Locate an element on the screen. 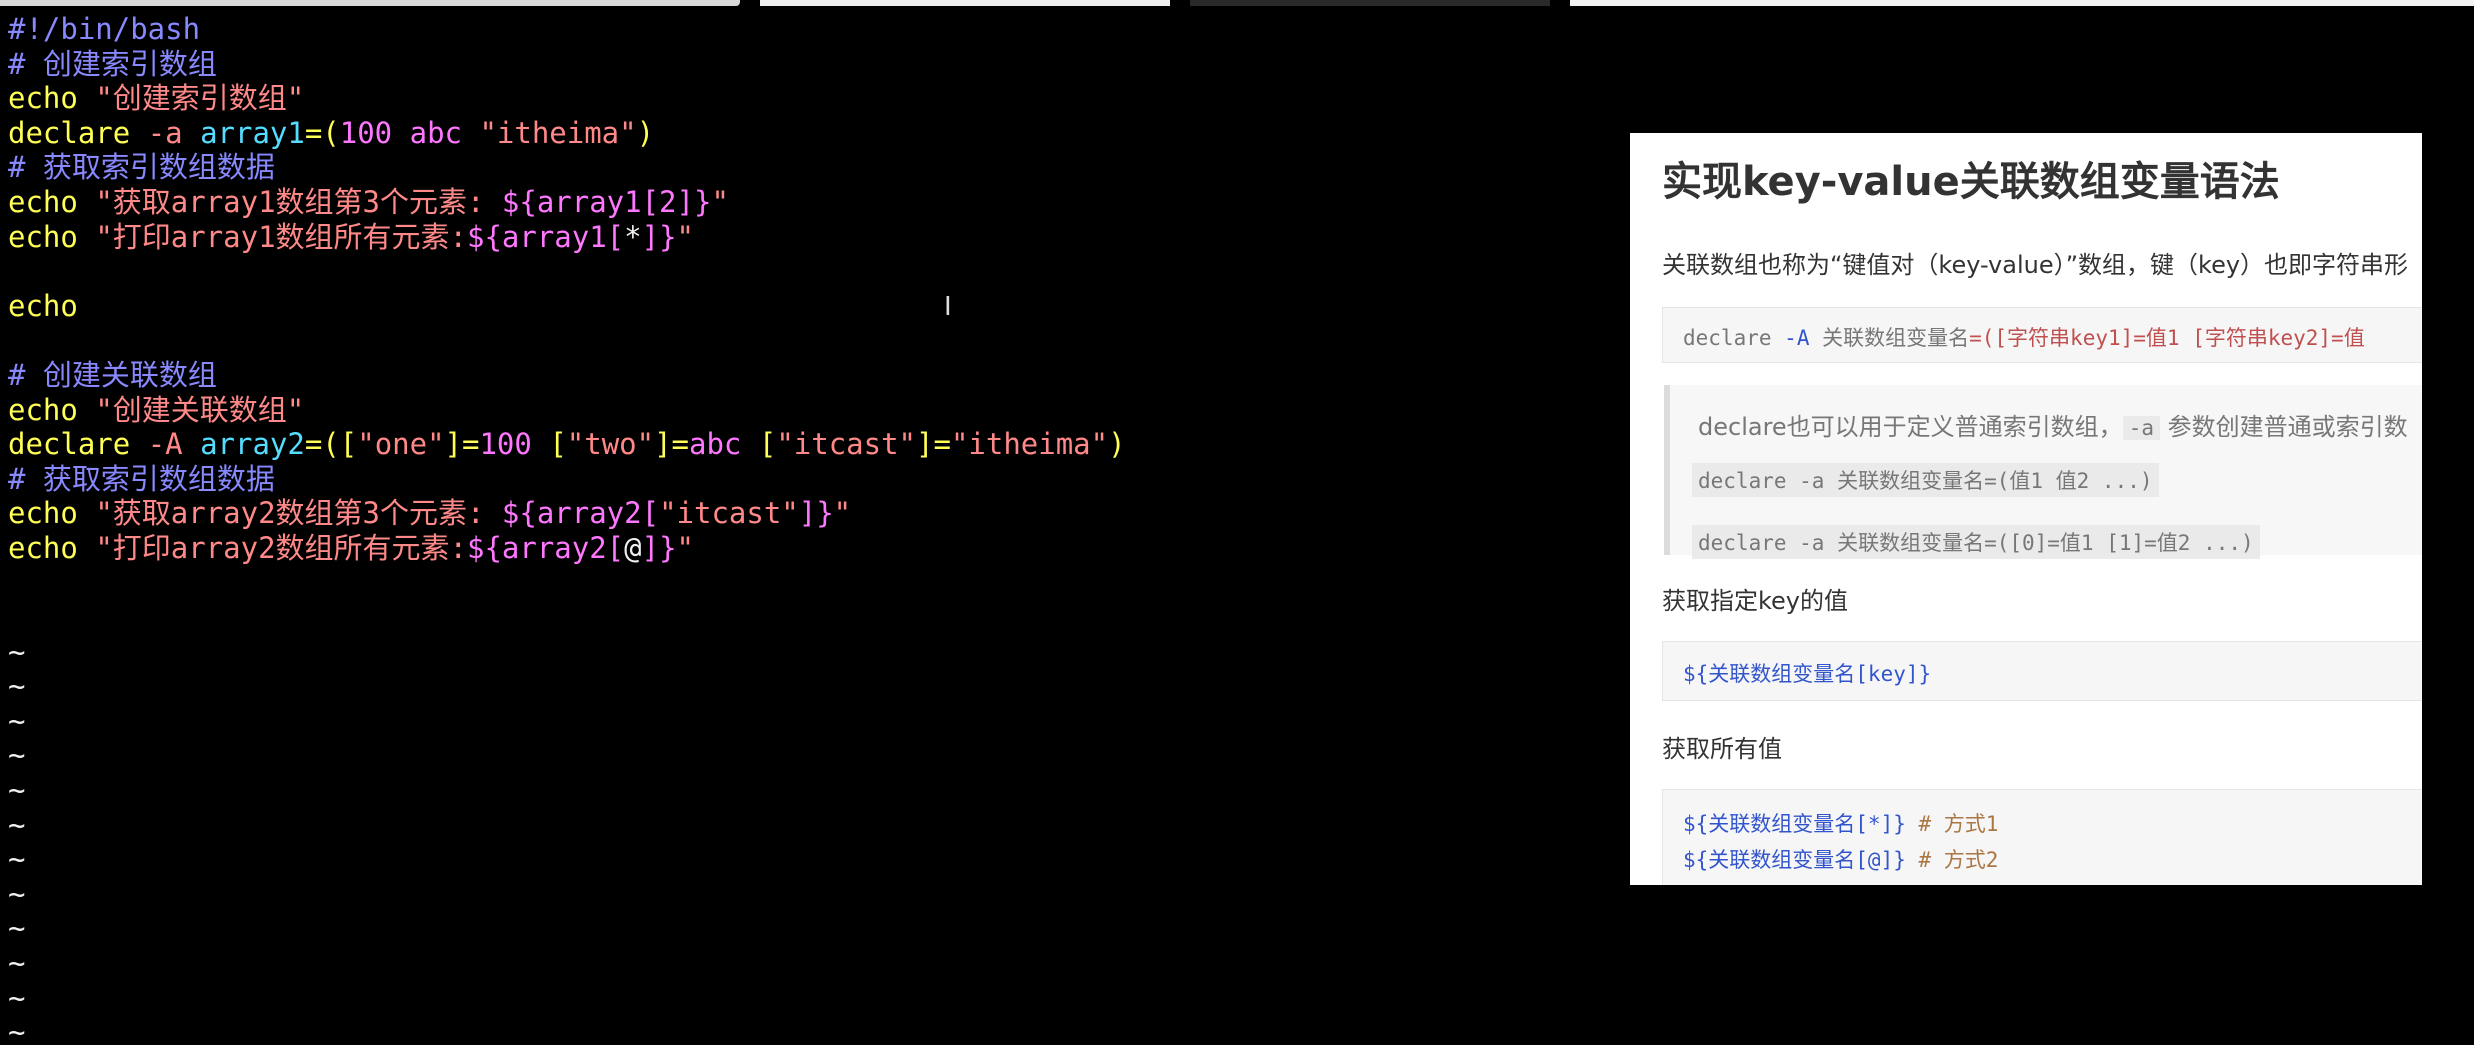 This screenshot has height=1045, width=2474. code-token: "one" is located at coordinates (401, 444).